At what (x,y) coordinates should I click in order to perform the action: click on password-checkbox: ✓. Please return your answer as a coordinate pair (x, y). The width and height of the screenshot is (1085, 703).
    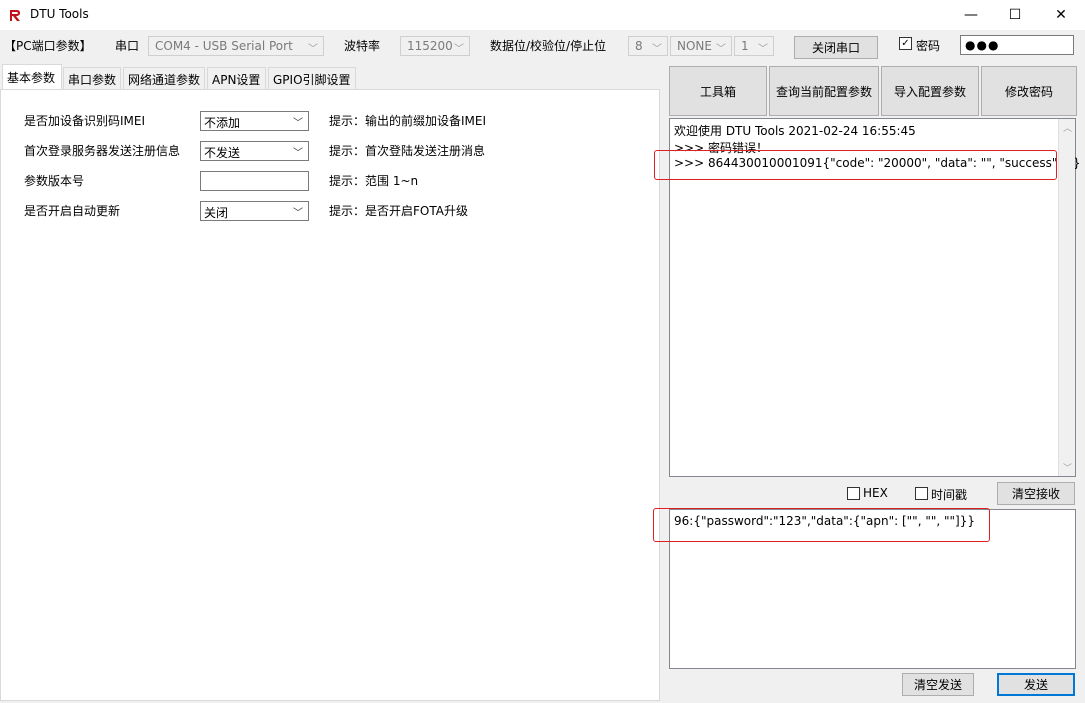
    Looking at the image, I should click on (905, 43).